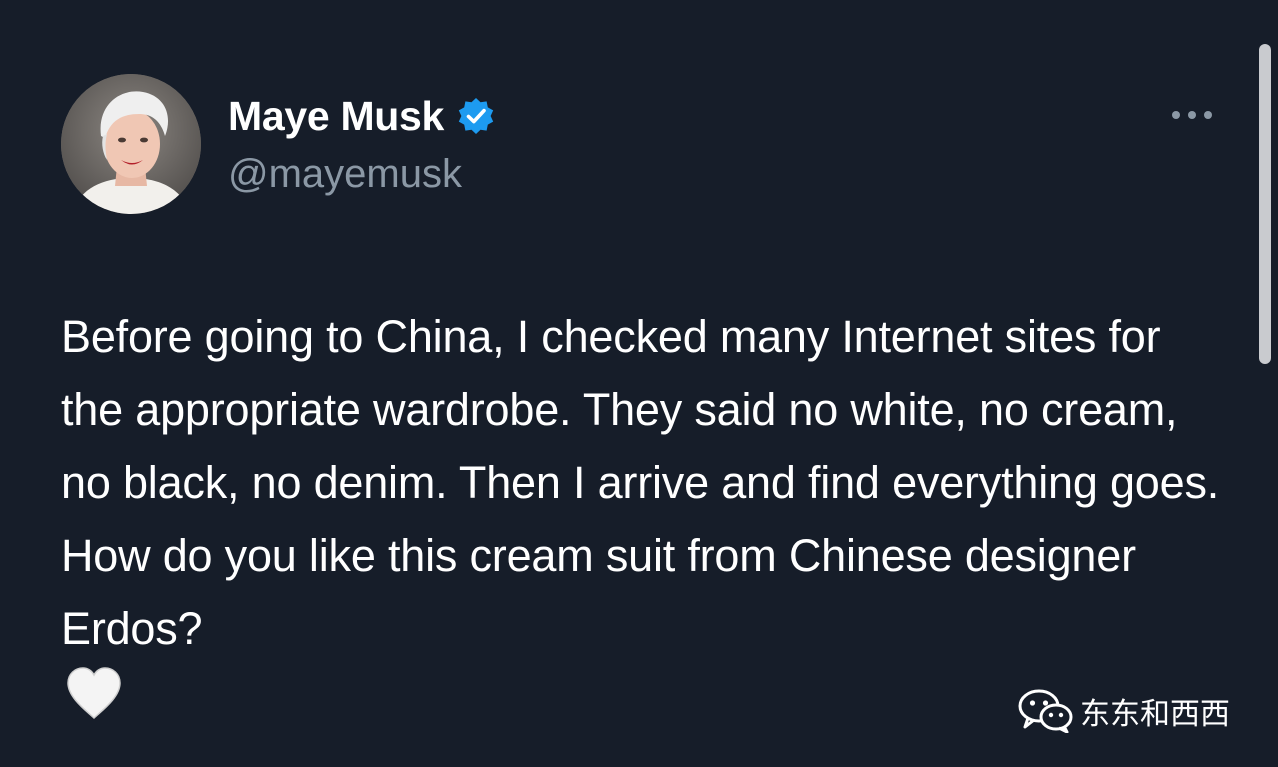 This screenshot has width=1278, height=767. I want to click on avatar, so click(131, 144).